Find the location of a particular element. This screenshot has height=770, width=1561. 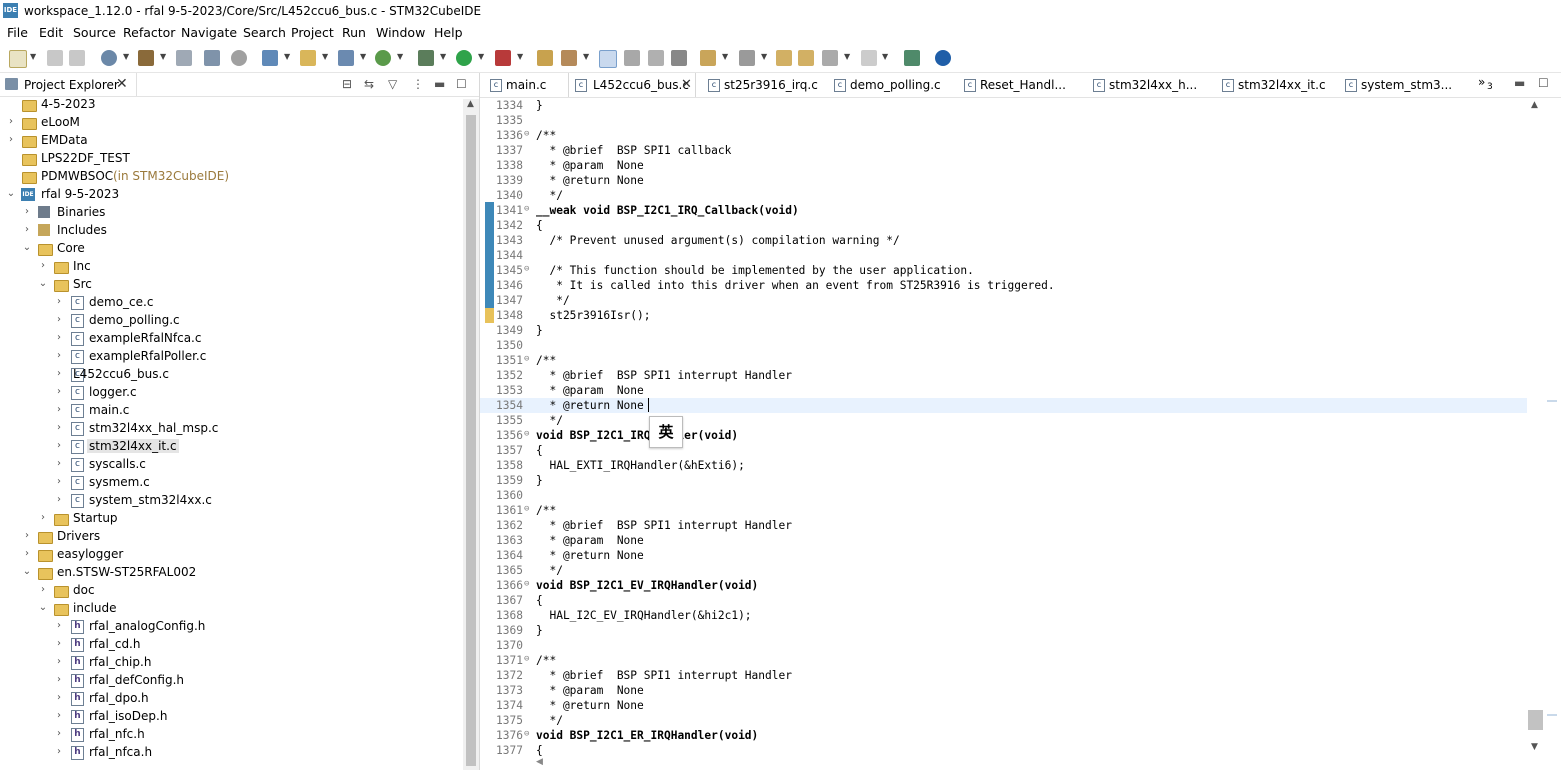

tree-item: ⌄ IDE rfal 9-5-2023 is located at coordinates (231, 195).